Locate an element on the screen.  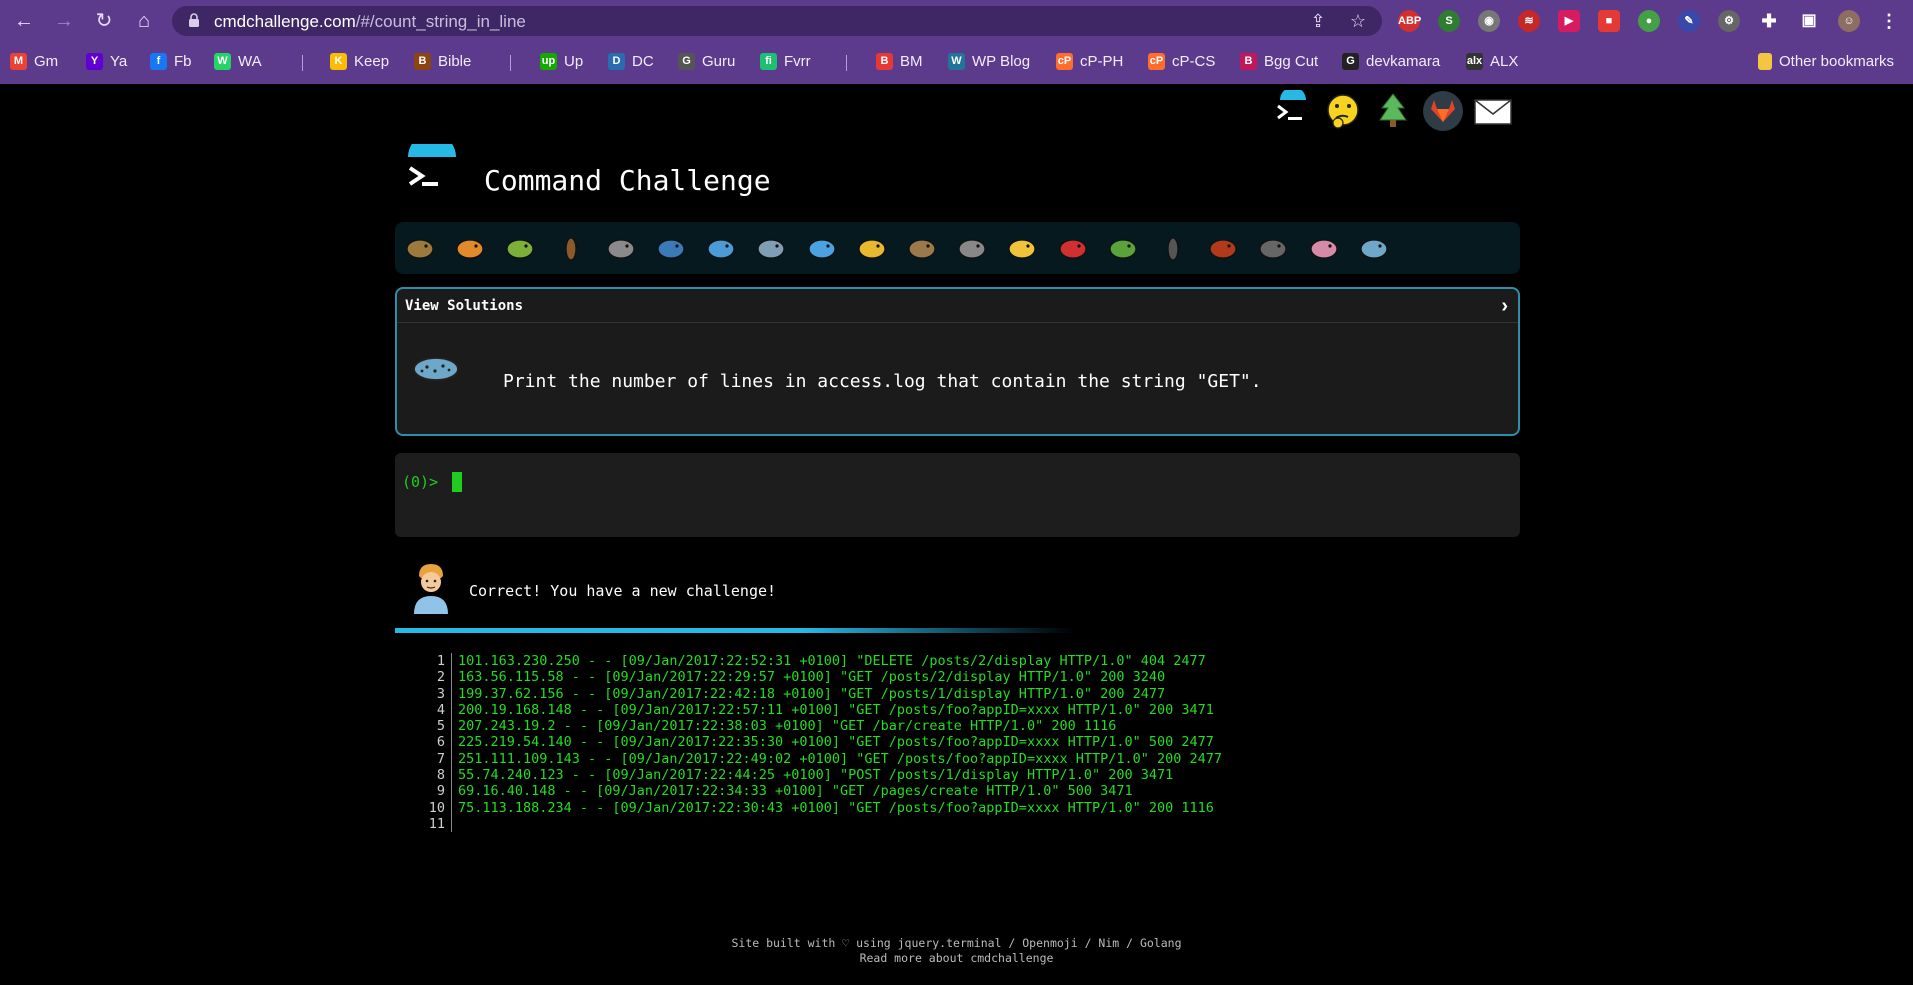
extension-red-icon: ≋ is located at coordinates (1529, 21).